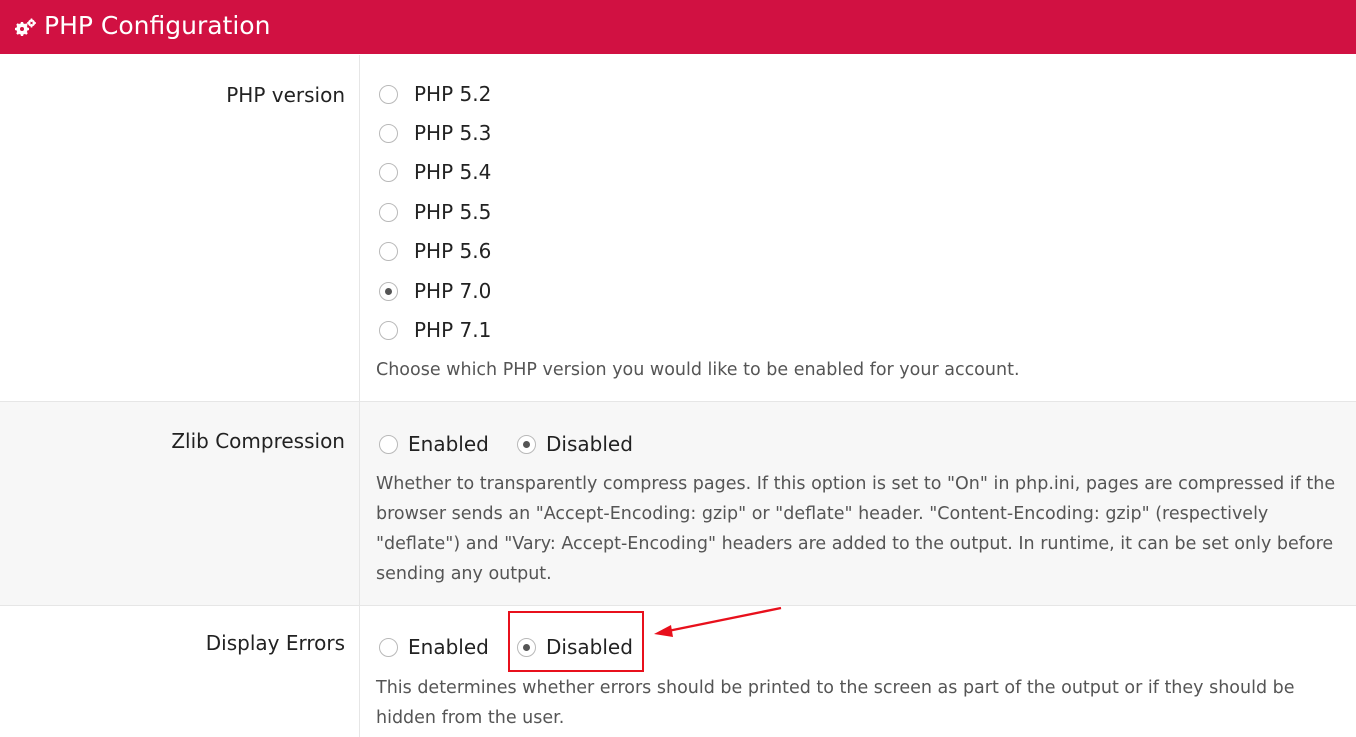  Describe the element at coordinates (25, 27) in the screenshot. I see `gears-icon` at that location.